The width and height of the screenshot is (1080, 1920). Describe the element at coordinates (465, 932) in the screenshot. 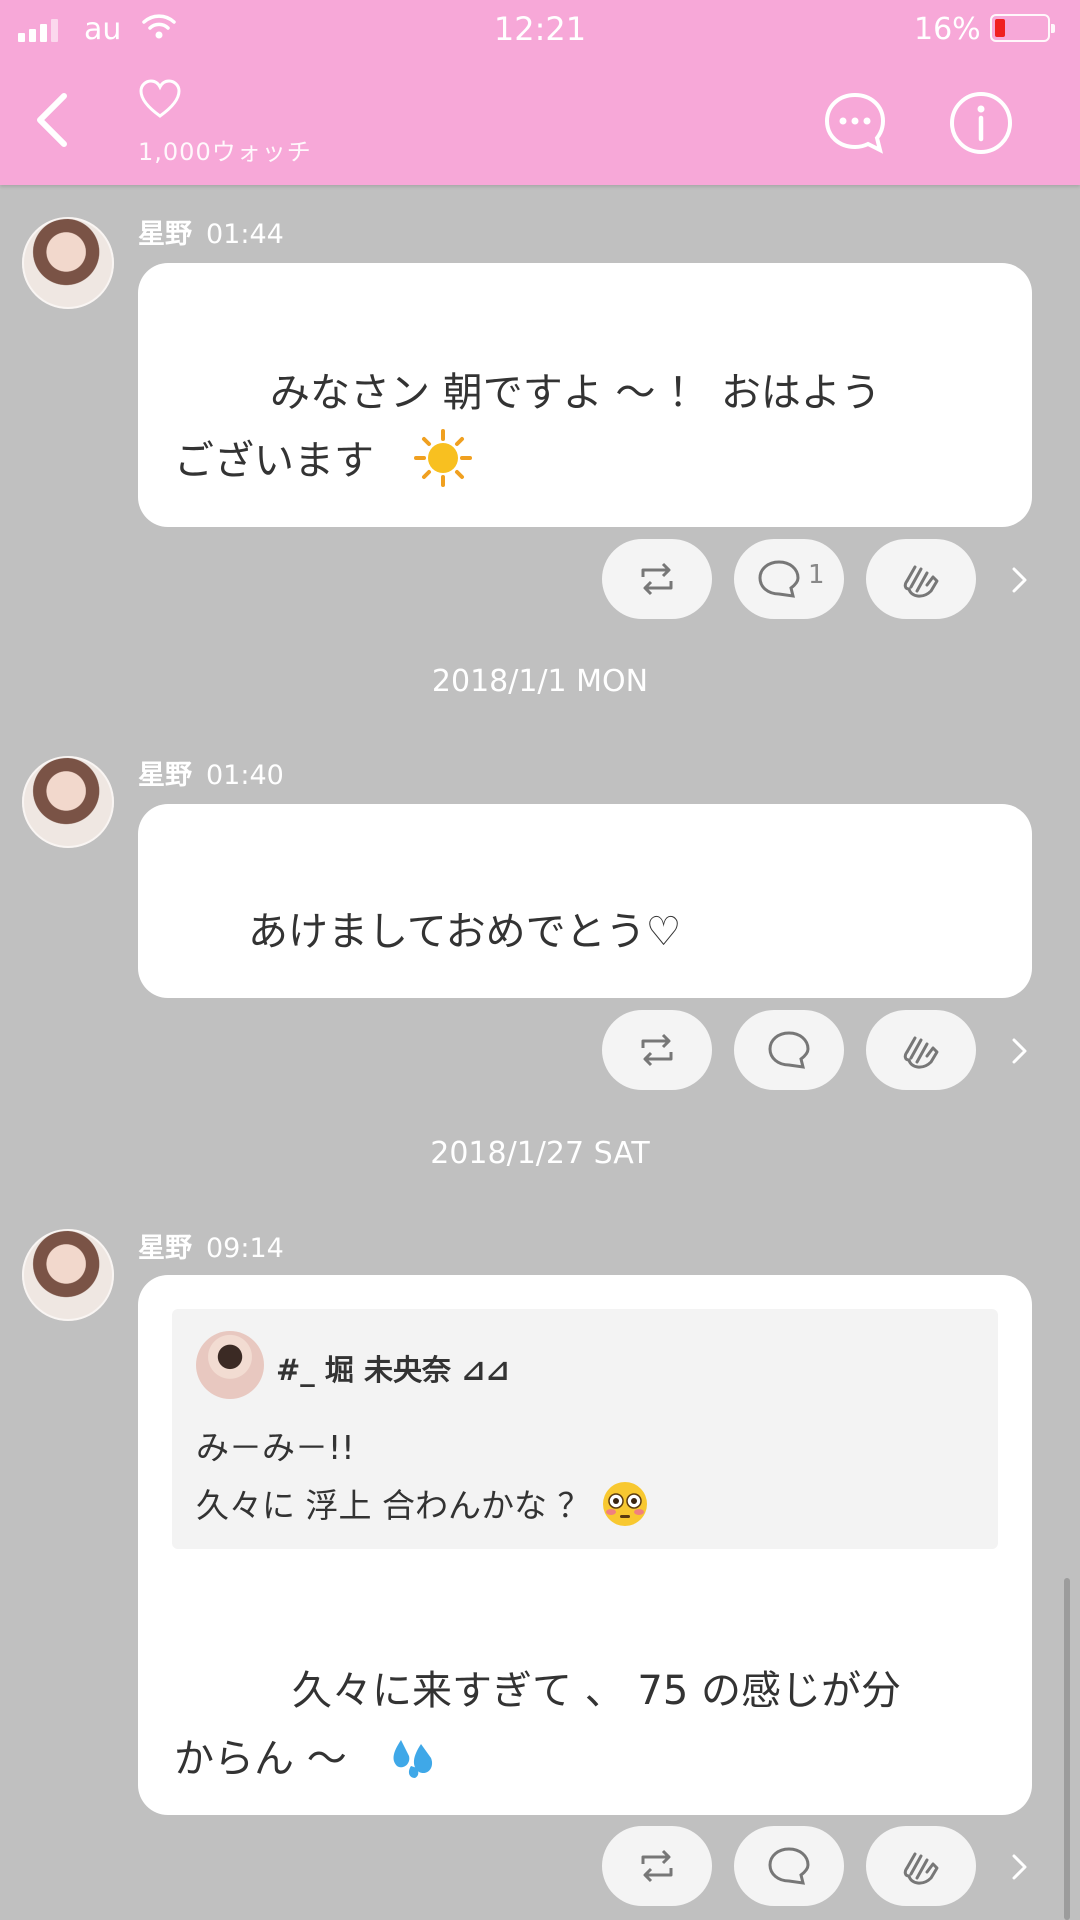

I see `message-text: あけましておめでとう♡` at that location.